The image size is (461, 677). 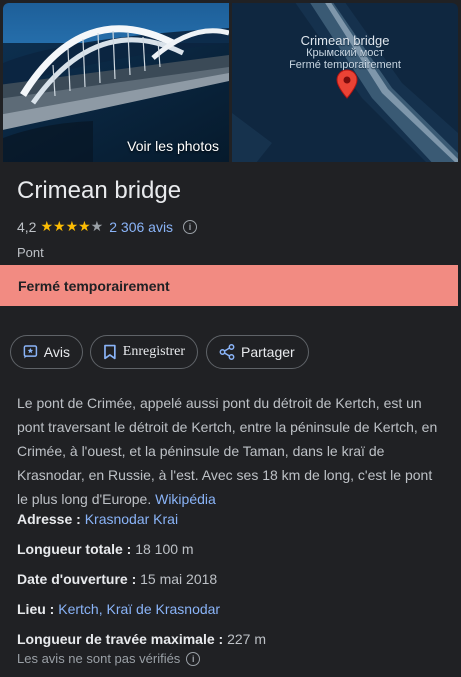 I want to click on bridge-photo: Voir les photos, so click(x=116, y=82).